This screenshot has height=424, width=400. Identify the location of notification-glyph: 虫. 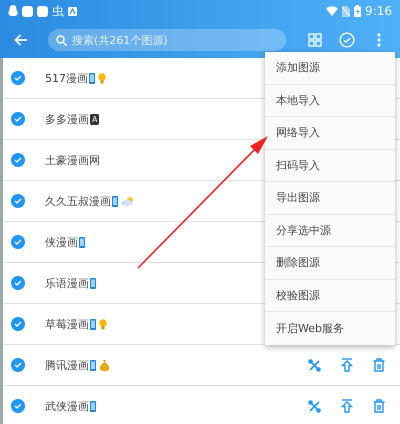
(58, 11).